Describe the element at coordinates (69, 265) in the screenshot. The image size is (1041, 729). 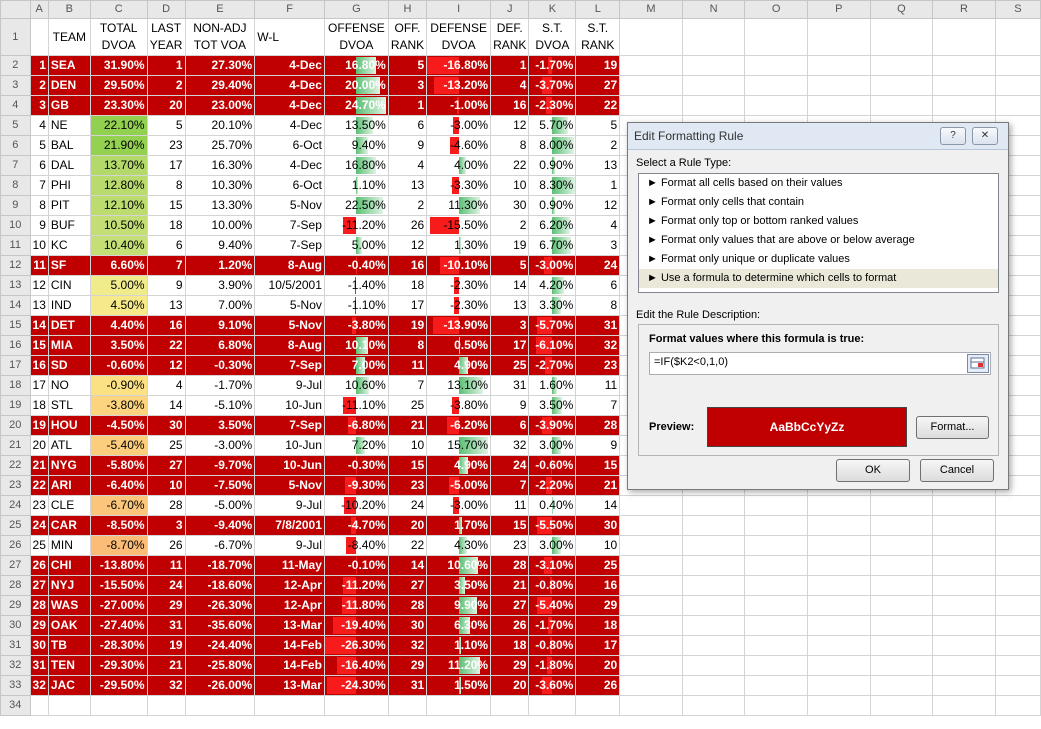
I see `team-cell: SF` at that location.